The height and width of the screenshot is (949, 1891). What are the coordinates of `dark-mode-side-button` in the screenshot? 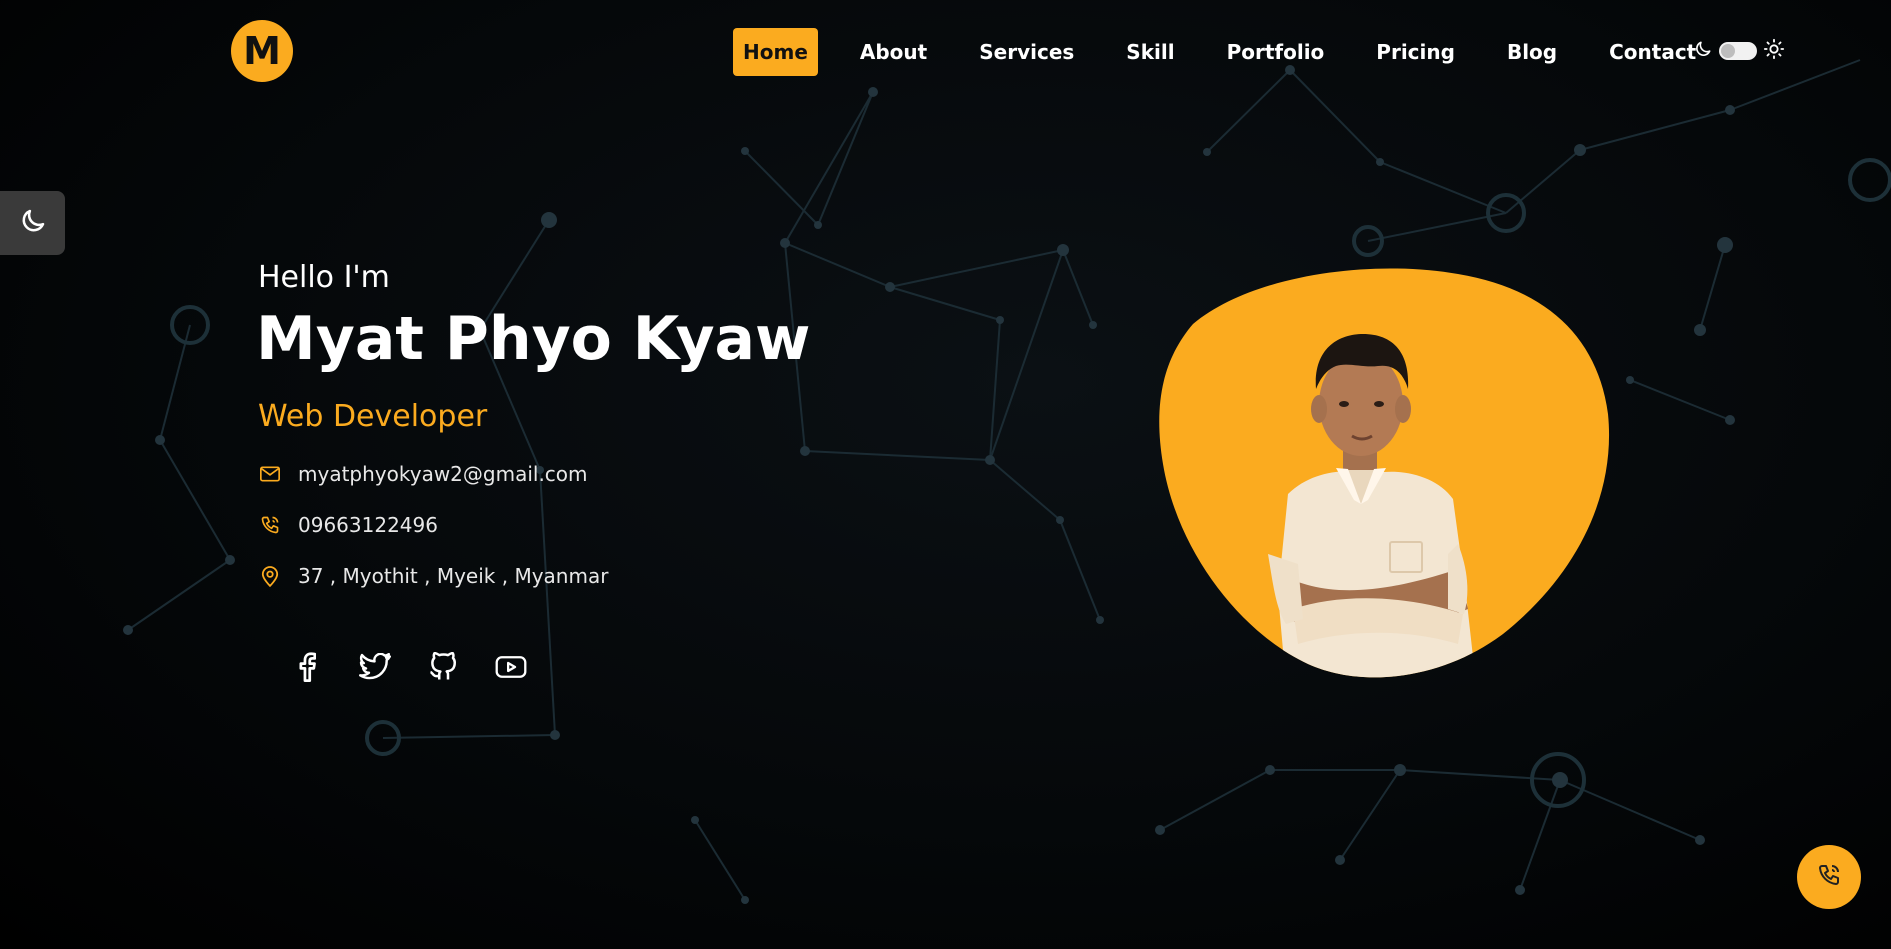 It's located at (32, 223).